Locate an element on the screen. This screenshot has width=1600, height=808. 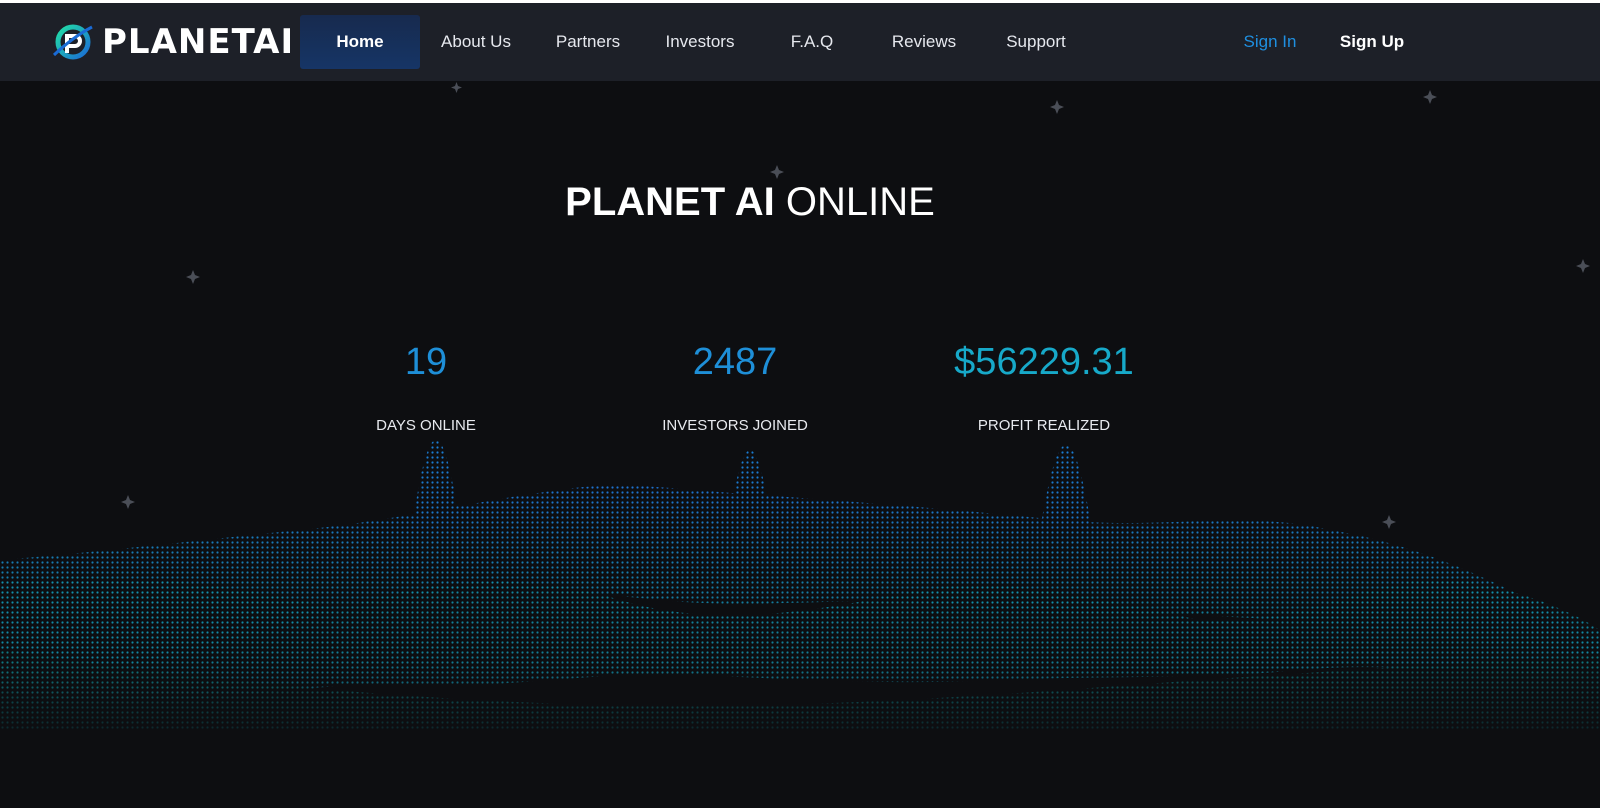
brand-logo: PLANETAI is located at coordinates (172, 42).